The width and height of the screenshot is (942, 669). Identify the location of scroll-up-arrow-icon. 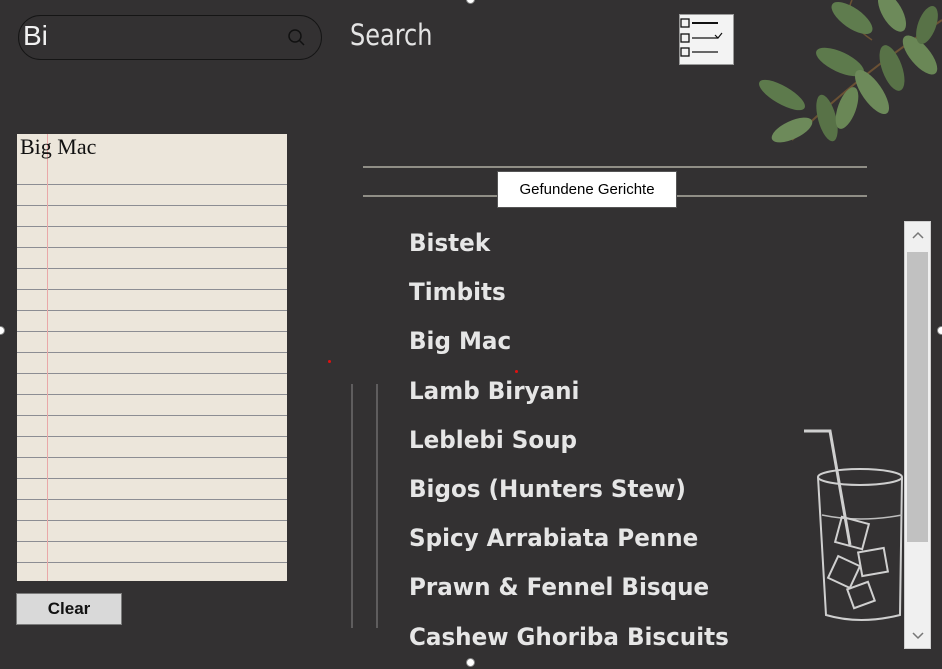
(917, 235).